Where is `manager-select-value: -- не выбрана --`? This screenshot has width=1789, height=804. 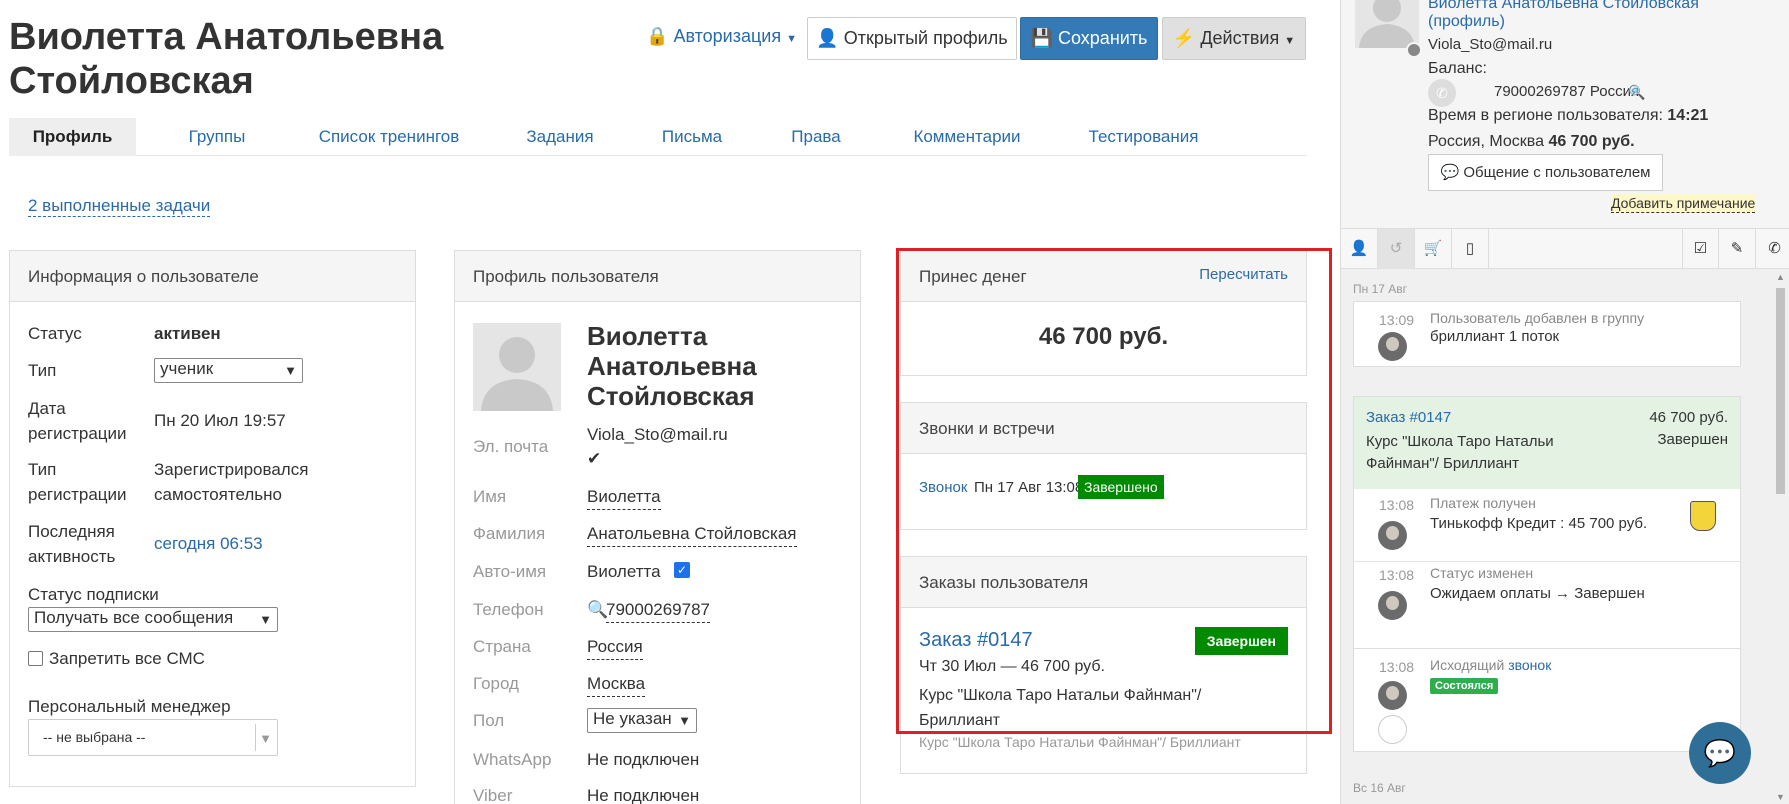
manager-select-value: -- не выбрана -- is located at coordinates (94, 737).